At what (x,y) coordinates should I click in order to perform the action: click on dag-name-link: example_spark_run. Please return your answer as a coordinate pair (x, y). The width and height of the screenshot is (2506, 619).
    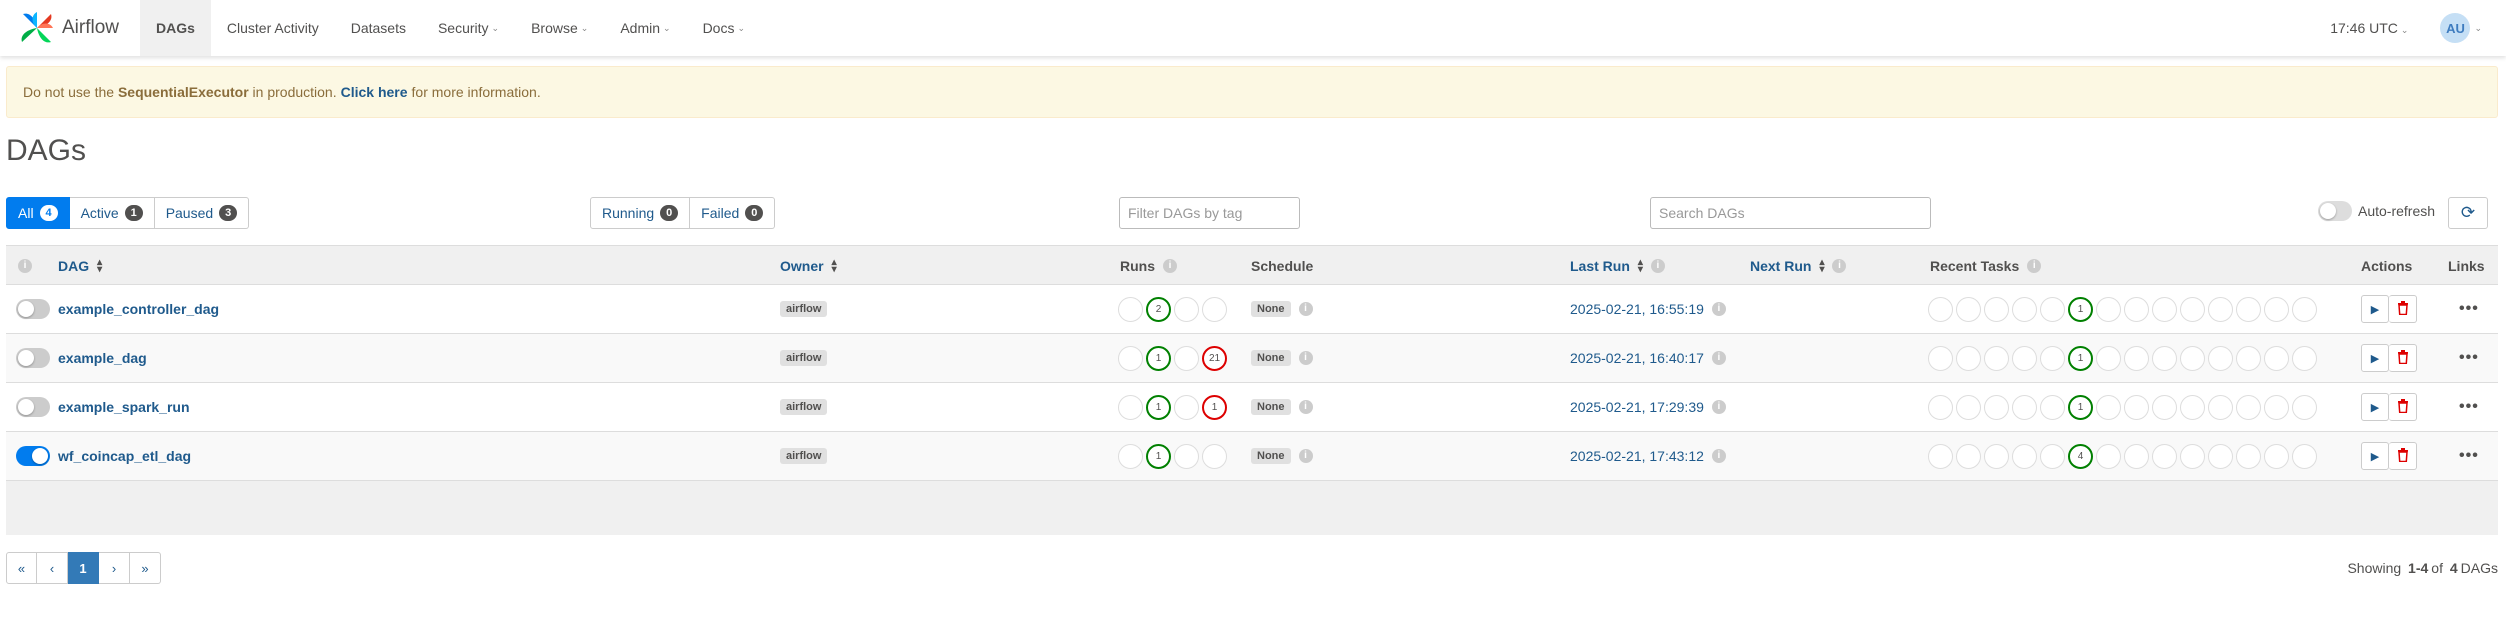
    Looking at the image, I should click on (124, 407).